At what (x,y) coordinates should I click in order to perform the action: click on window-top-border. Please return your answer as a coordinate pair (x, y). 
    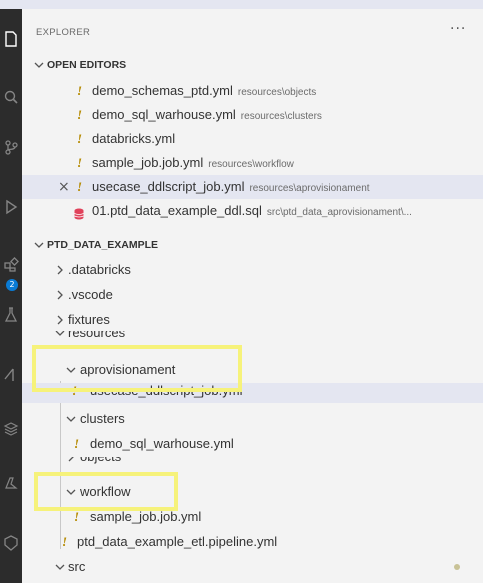
    Looking at the image, I should click on (241, 4).